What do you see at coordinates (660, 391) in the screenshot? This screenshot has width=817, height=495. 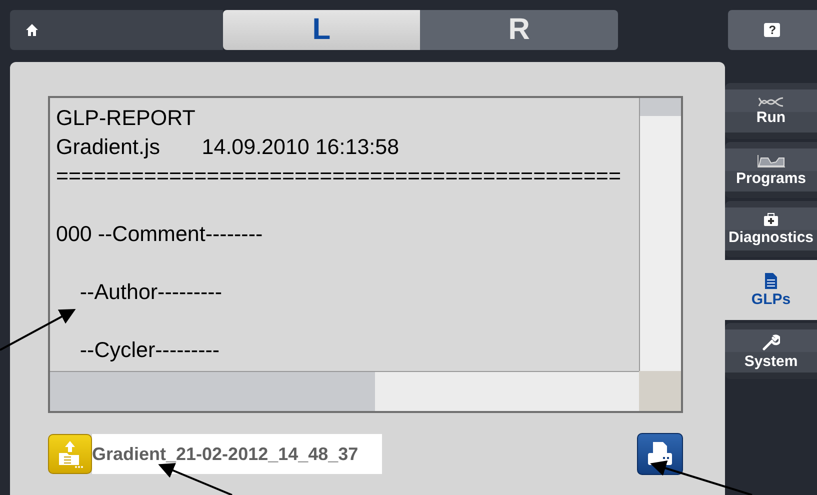 I see `scrollbar-corner` at bounding box center [660, 391].